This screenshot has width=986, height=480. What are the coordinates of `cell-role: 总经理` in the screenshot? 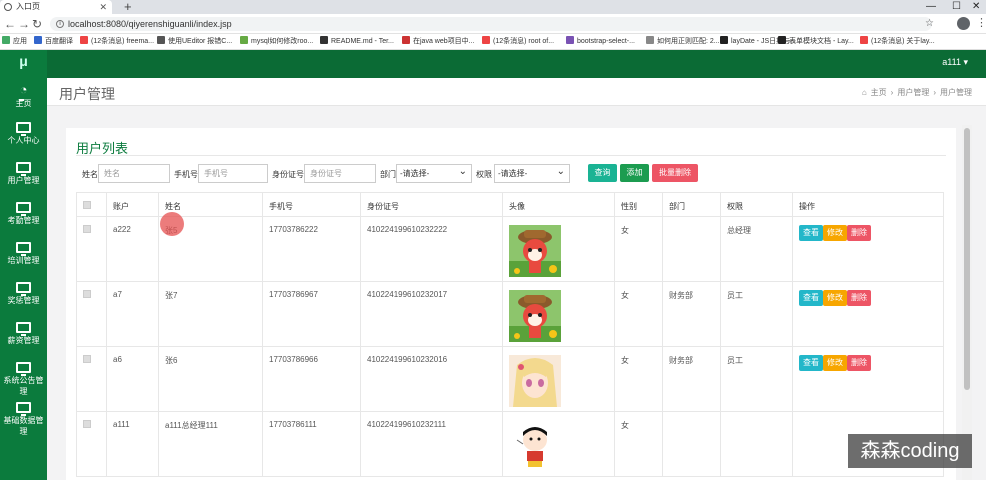 It's located at (739, 230).